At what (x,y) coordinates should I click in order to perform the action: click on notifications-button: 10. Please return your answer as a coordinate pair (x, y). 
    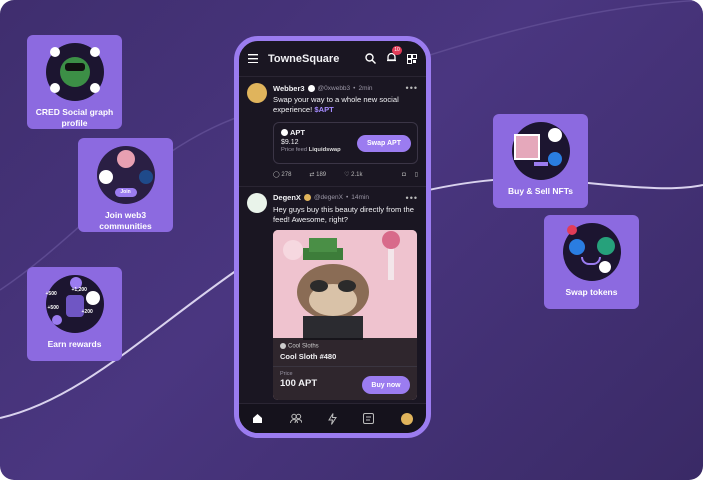
    Looking at the image, I should click on (394, 56).